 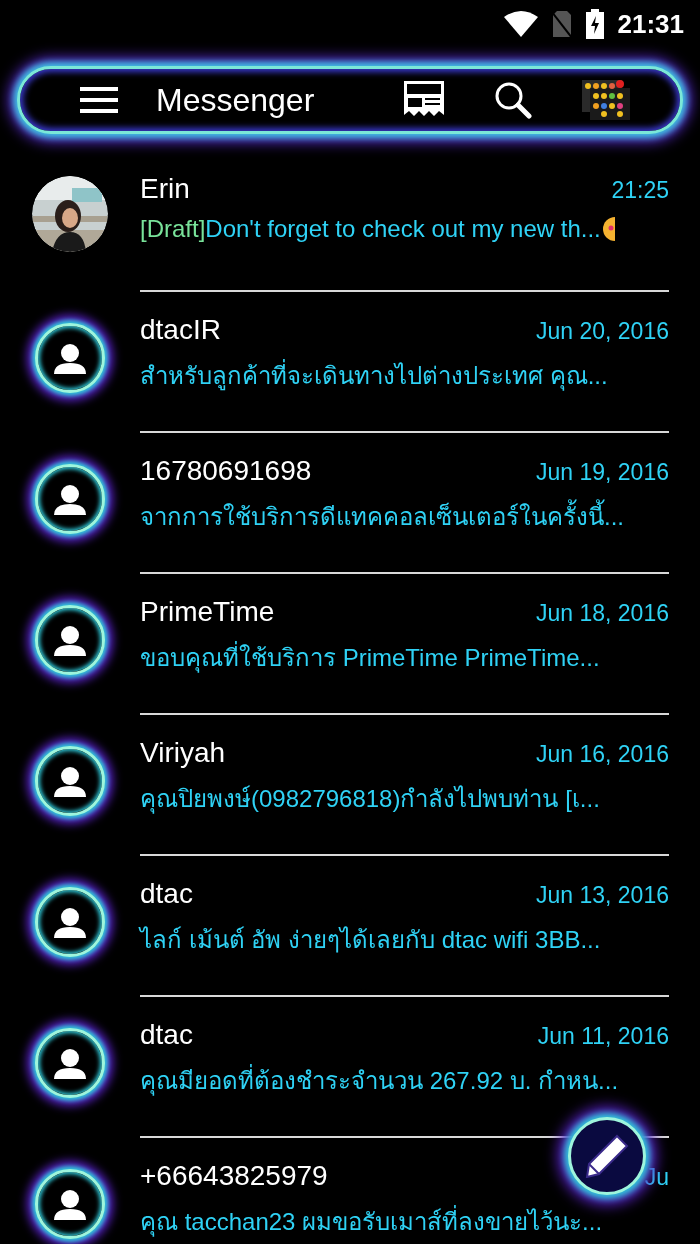 I want to click on contact-name: Erin, so click(x=165, y=189).